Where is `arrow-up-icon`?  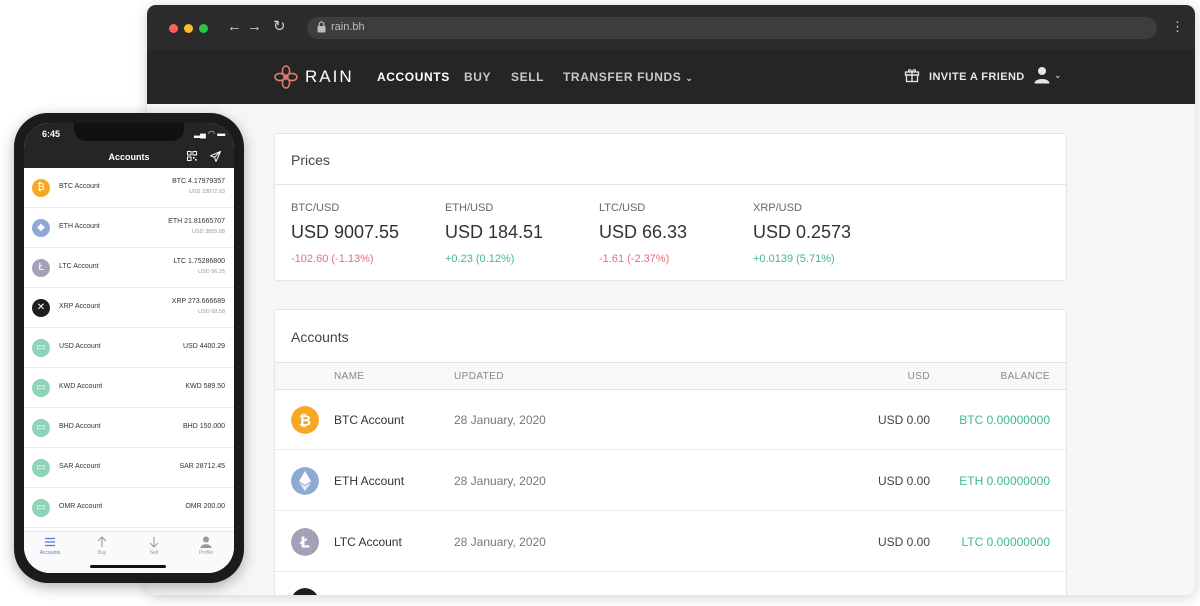 arrow-up-icon is located at coordinates (102, 541).